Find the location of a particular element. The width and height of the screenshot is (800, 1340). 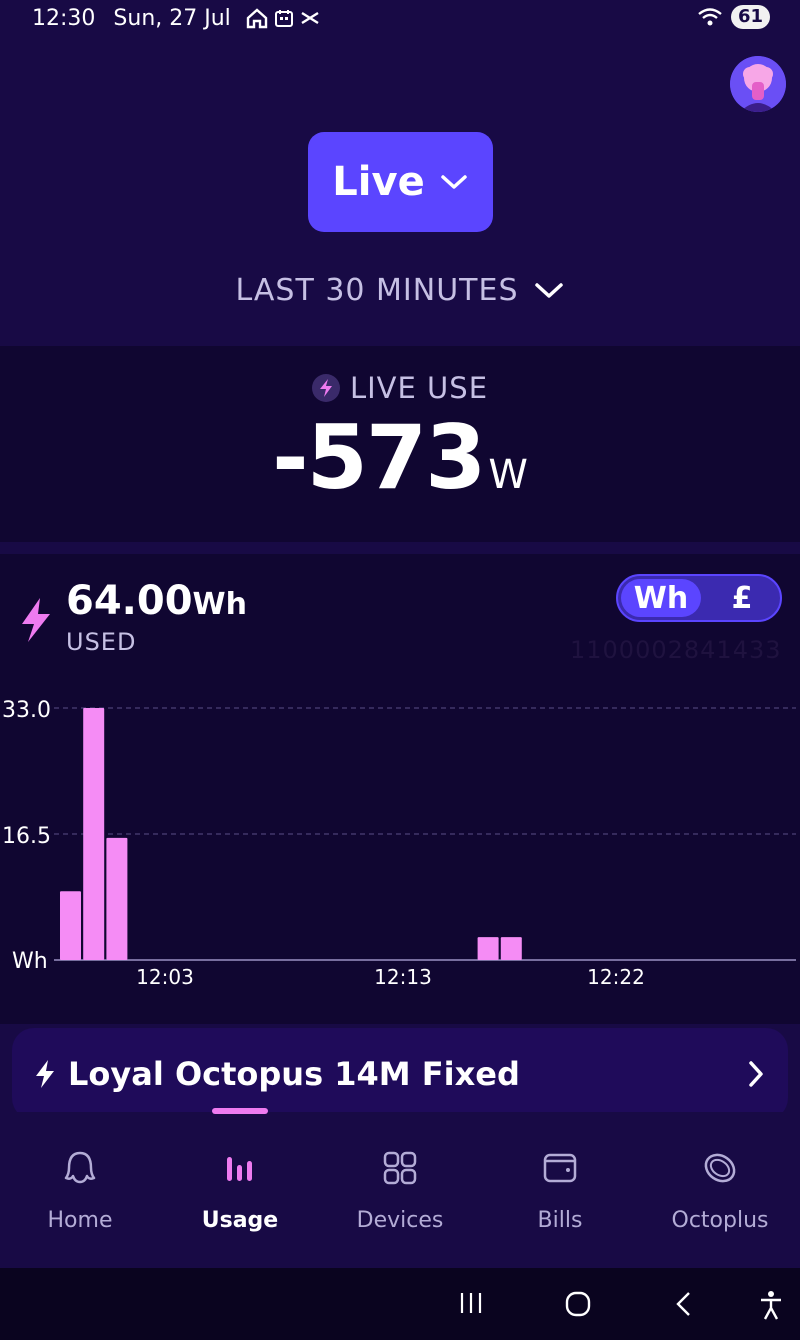

recent-apps-icon is located at coordinates (471, 1303).